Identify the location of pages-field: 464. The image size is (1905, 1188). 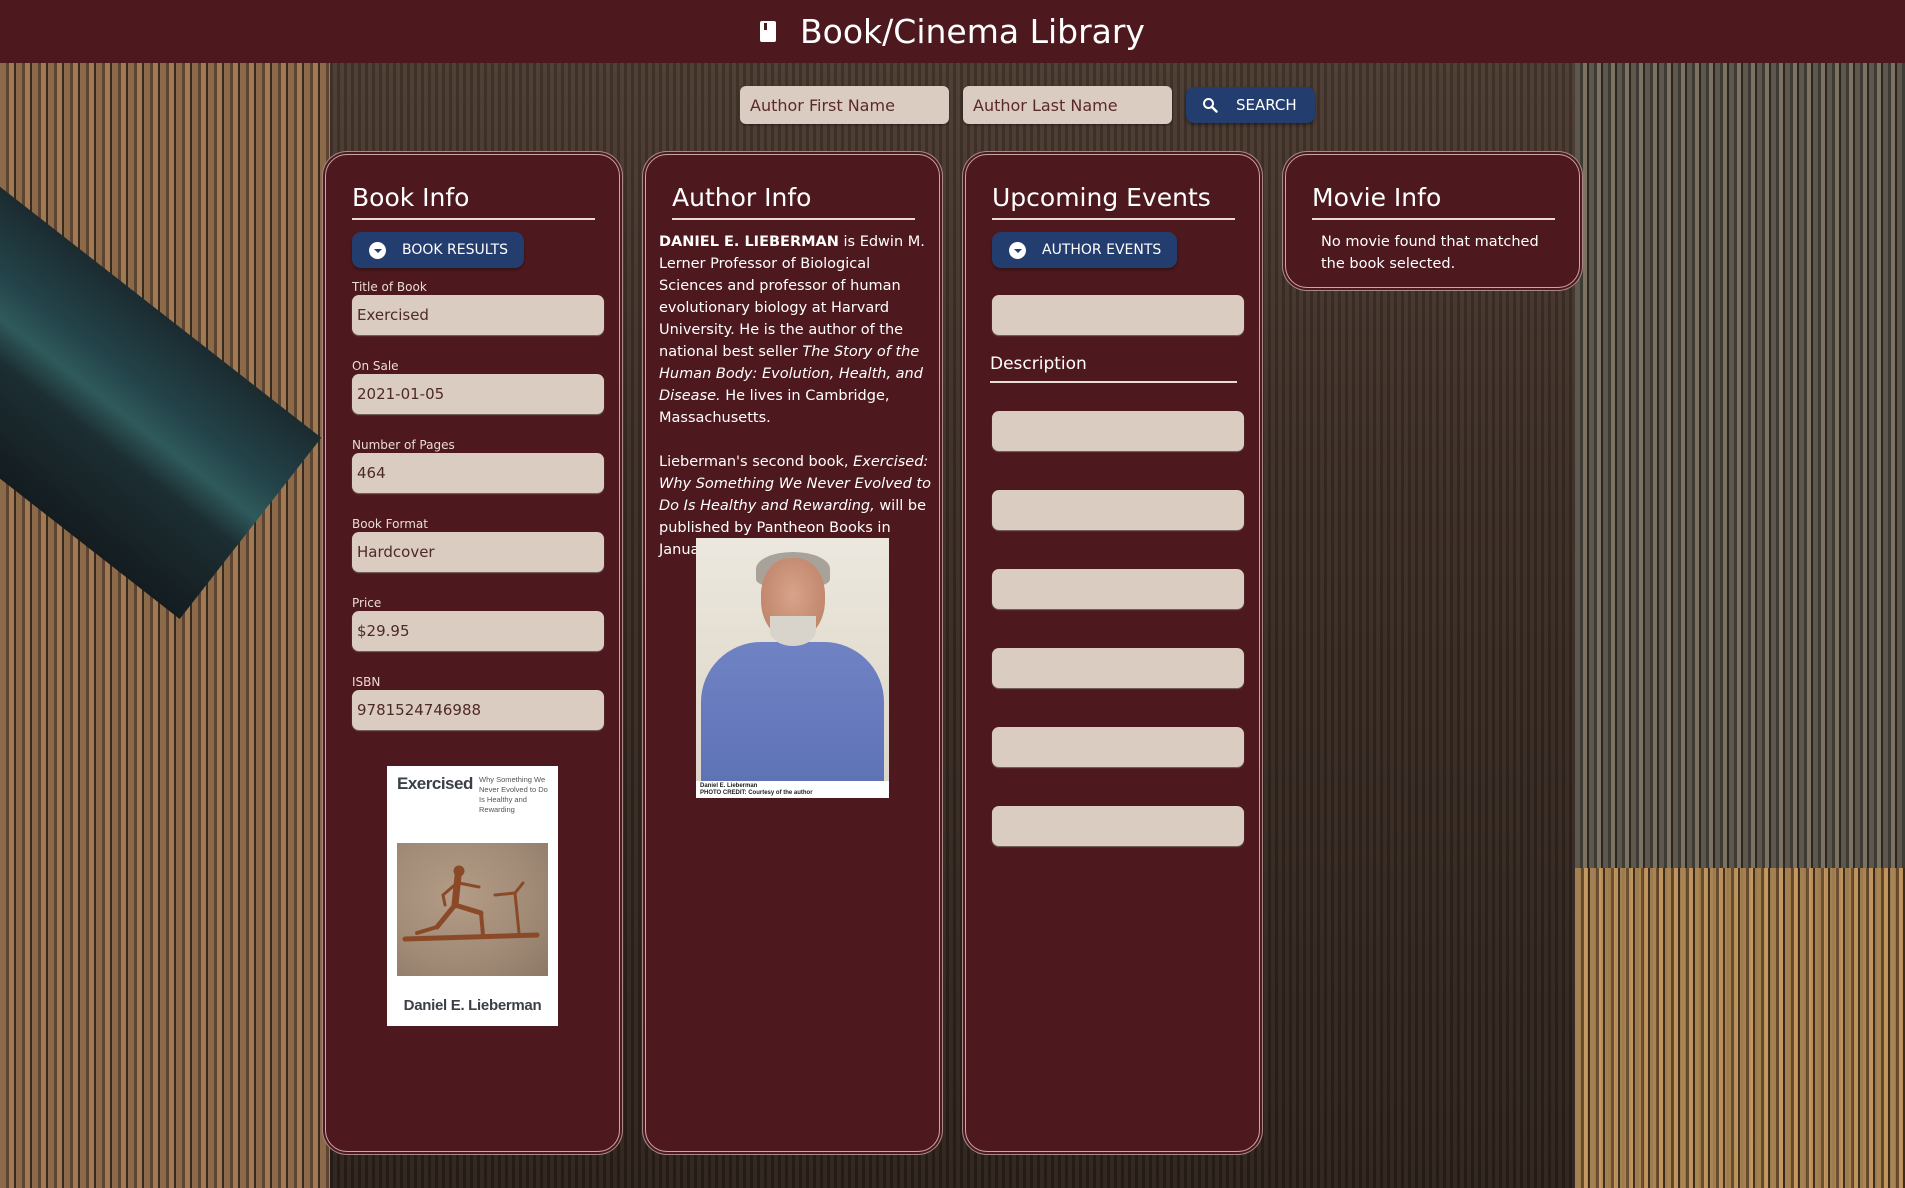
(478, 473).